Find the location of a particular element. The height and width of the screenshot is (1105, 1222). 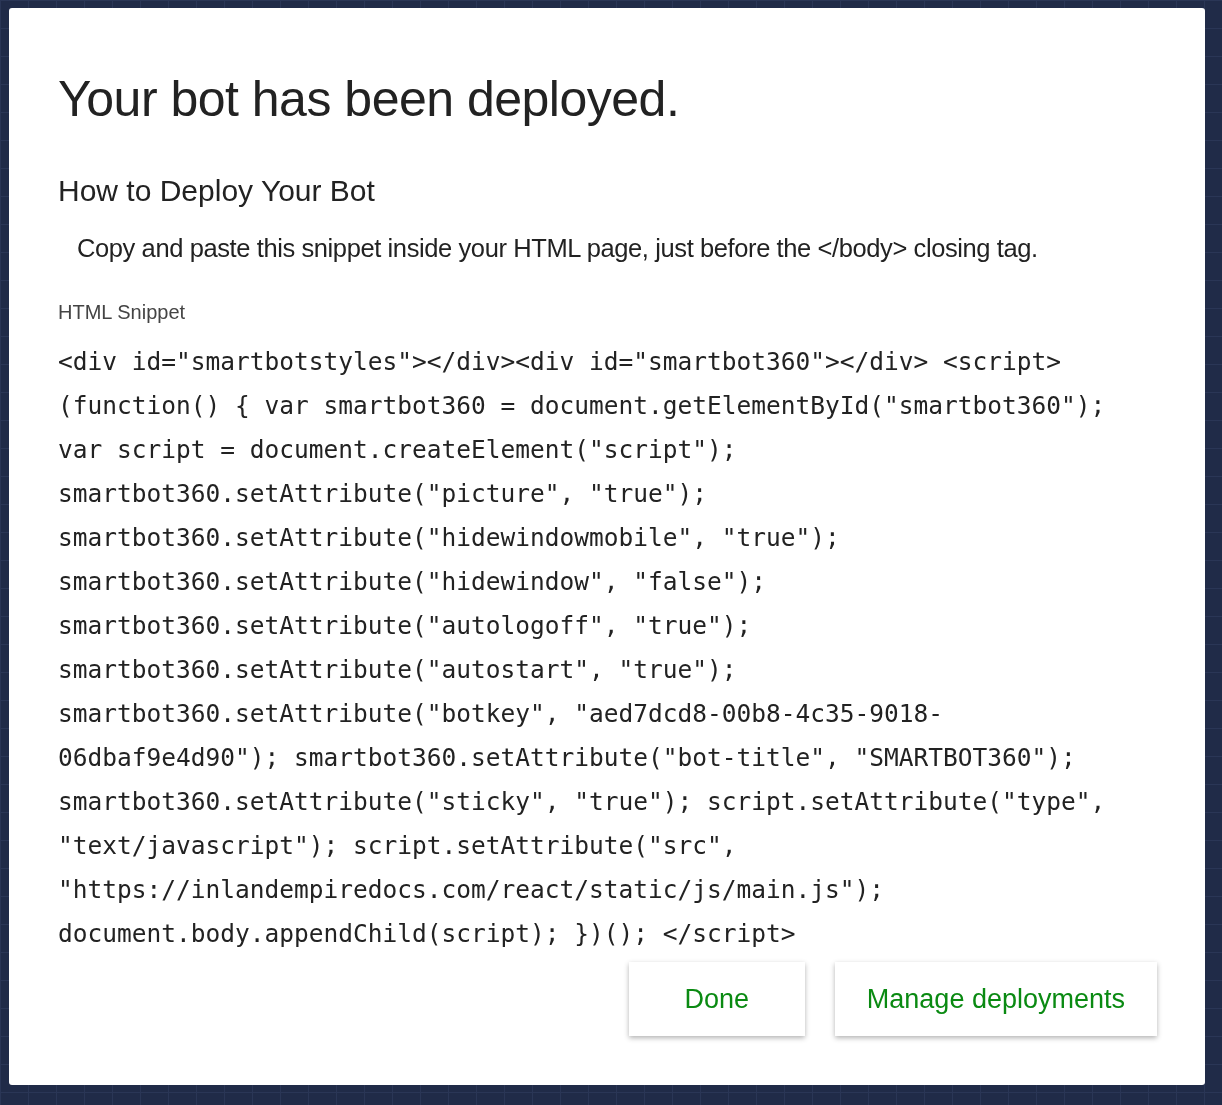

code-line: <div id="smartbotstyles"></div><div id="smartbot360"></div> <script> is located at coordinates (560, 362).